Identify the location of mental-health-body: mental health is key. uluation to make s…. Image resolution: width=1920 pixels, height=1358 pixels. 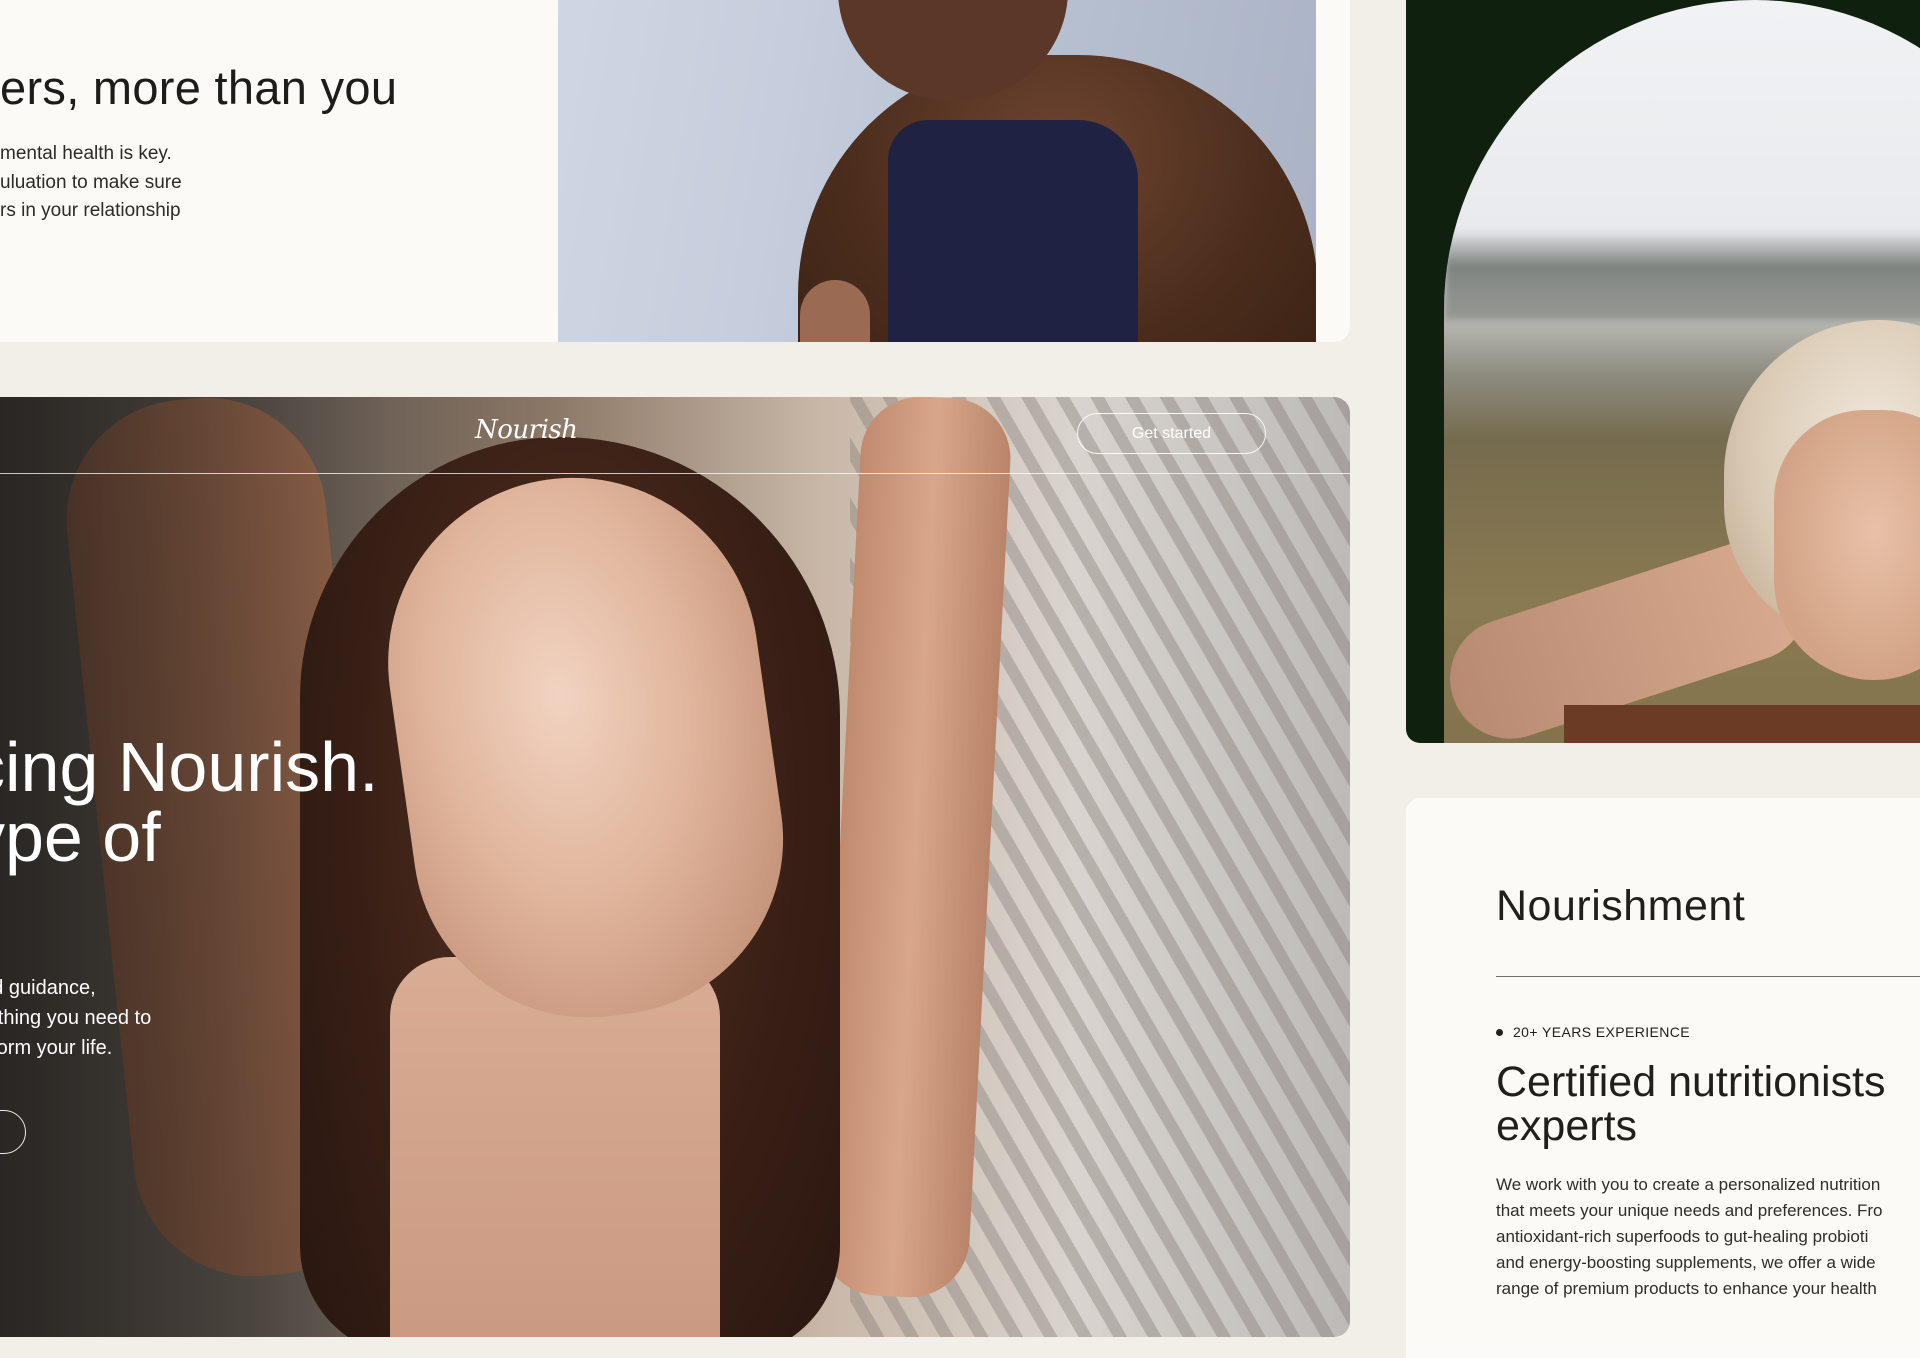
(91, 183).